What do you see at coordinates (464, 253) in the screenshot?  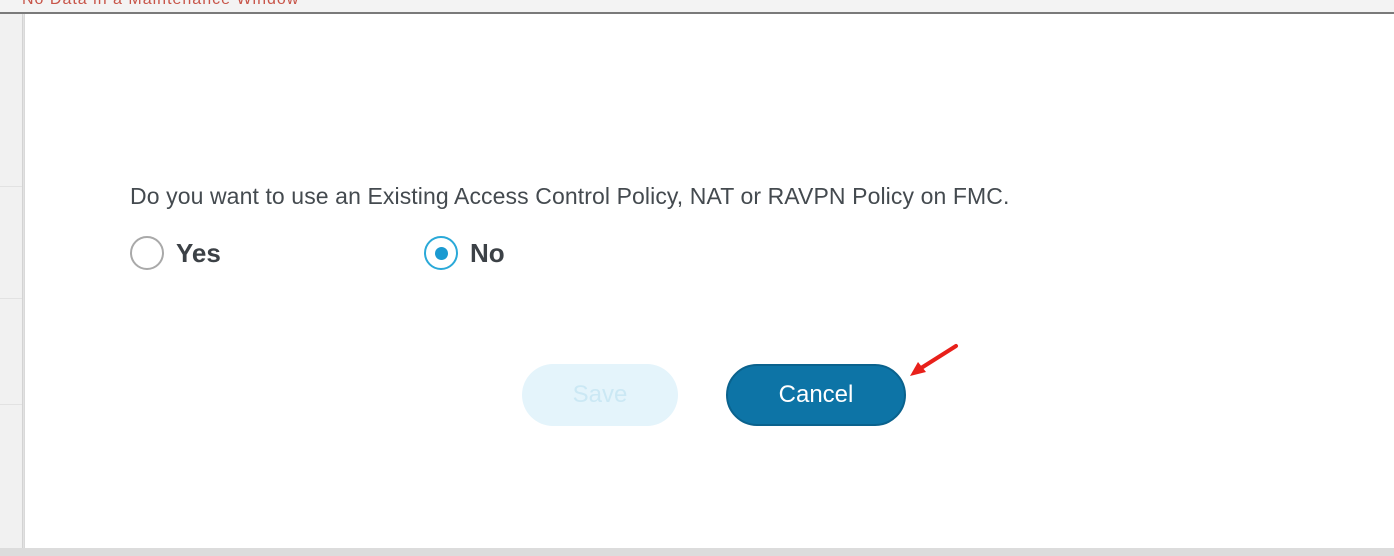 I see `radio-option-no: No` at bounding box center [464, 253].